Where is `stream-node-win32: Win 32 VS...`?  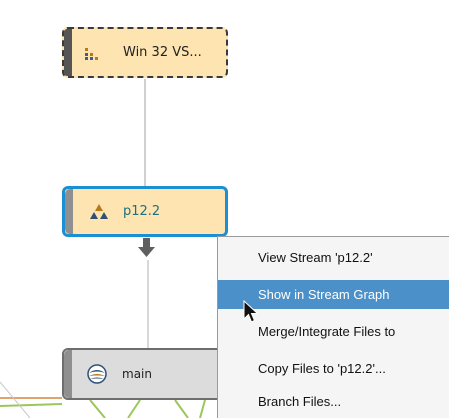 stream-node-win32: Win 32 VS... is located at coordinates (145, 52).